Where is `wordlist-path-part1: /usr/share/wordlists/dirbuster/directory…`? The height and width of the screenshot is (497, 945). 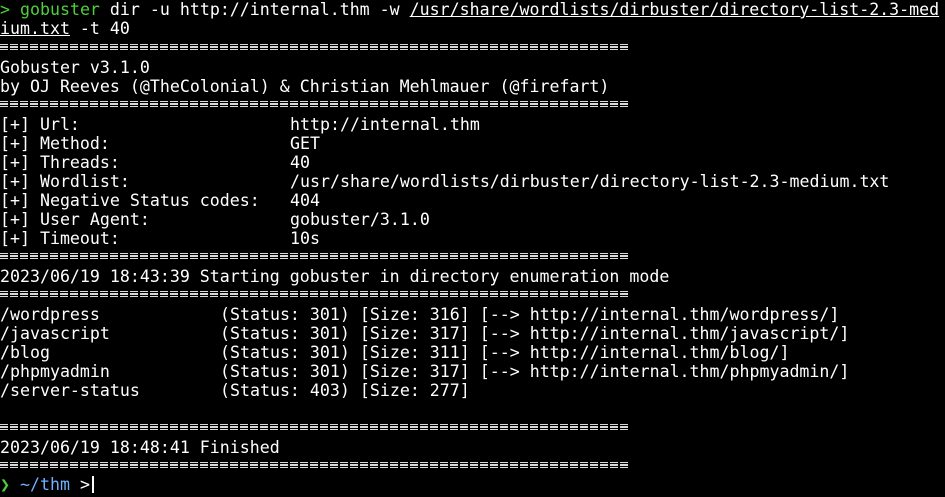 wordlist-path-part1: /usr/share/wordlists/dirbuster/directory… is located at coordinates (674, 9).